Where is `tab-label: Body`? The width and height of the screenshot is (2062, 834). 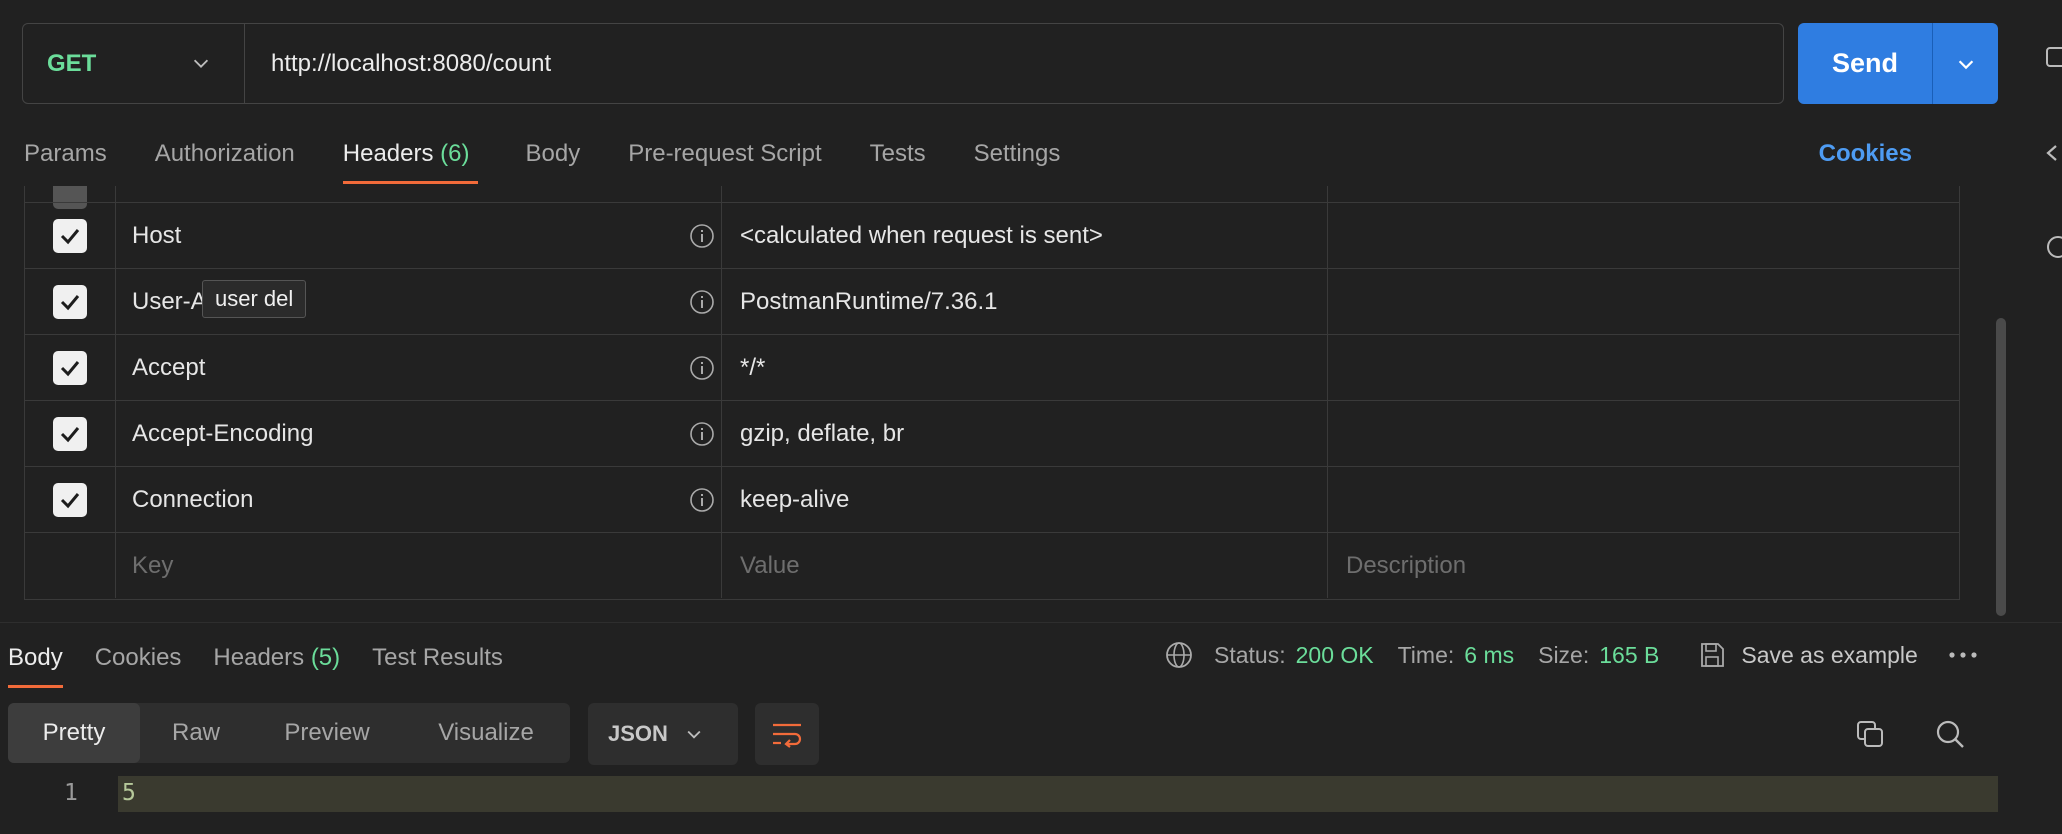 tab-label: Body is located at coordinates (553, 153).